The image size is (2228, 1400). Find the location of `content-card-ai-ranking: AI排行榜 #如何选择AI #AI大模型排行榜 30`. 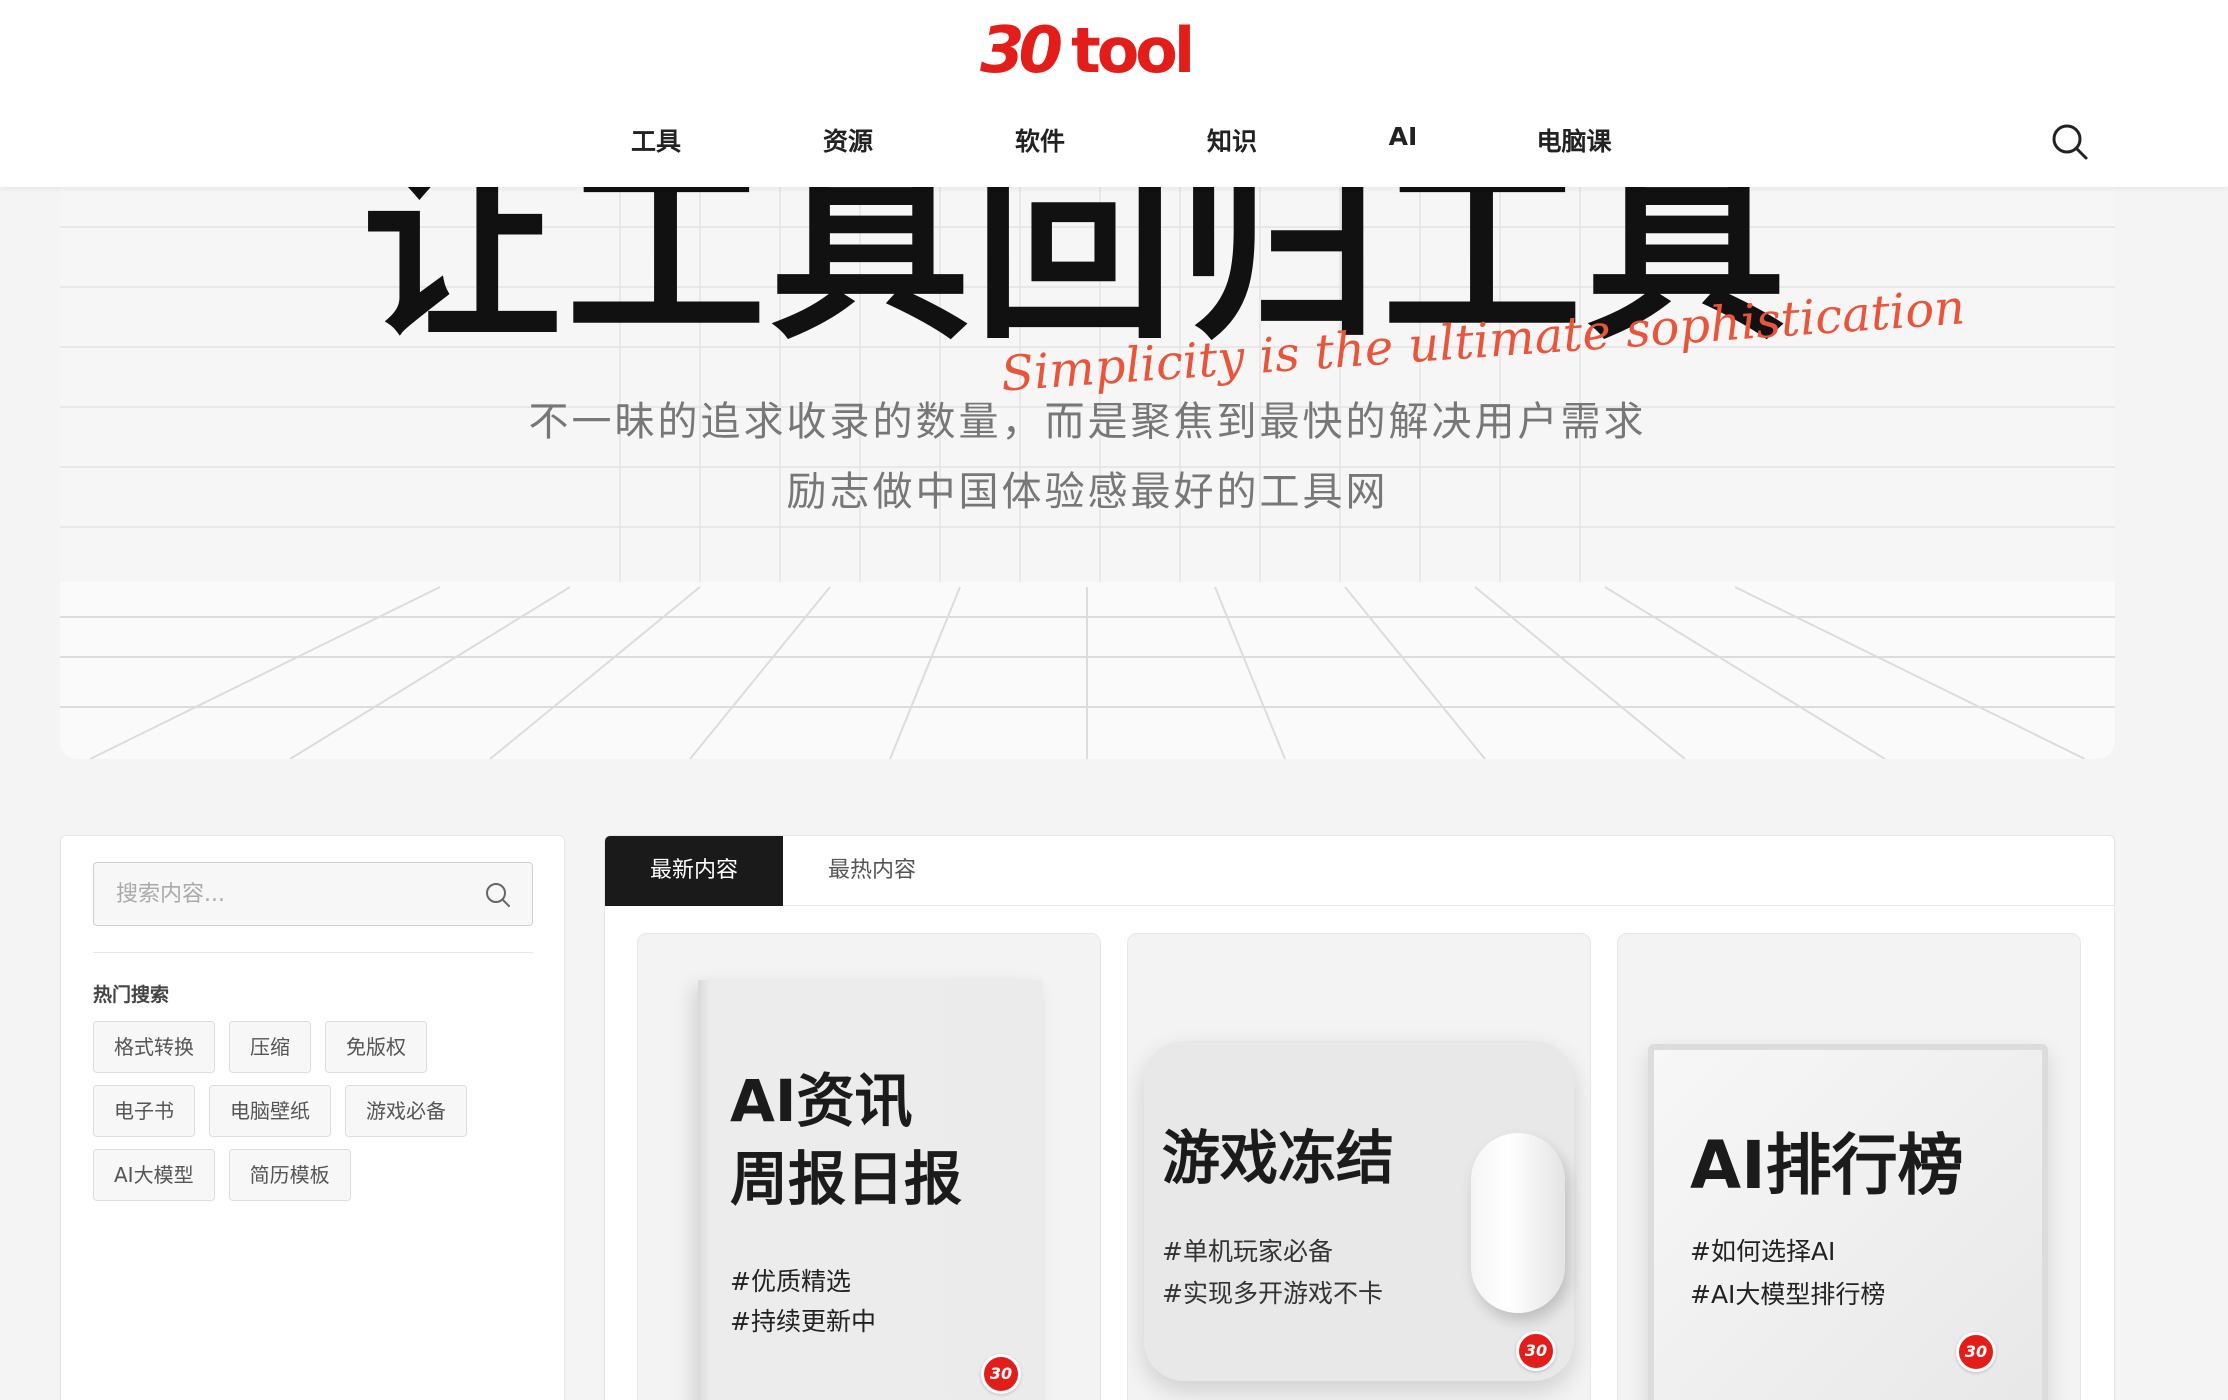

content-card-ai-ranking: AI排行榜 #如何选择AI #AI大模型排行榜 30 is located at coordinates (1849, 1166).